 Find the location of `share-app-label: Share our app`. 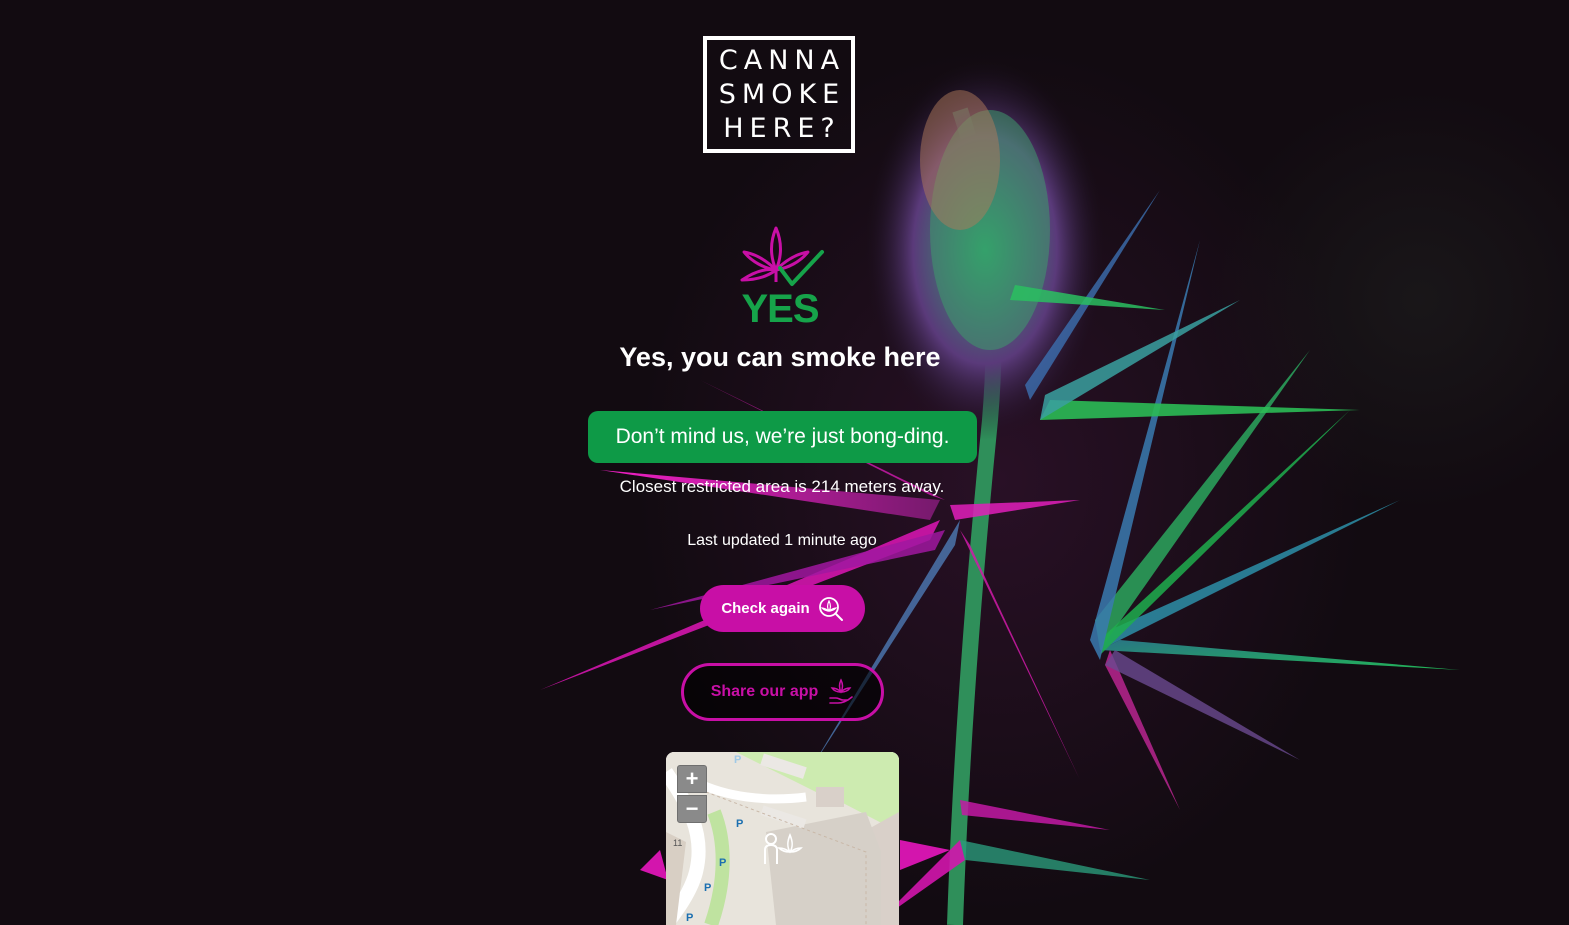

share-app-label: Share our app is located at coordinates (764, 691).